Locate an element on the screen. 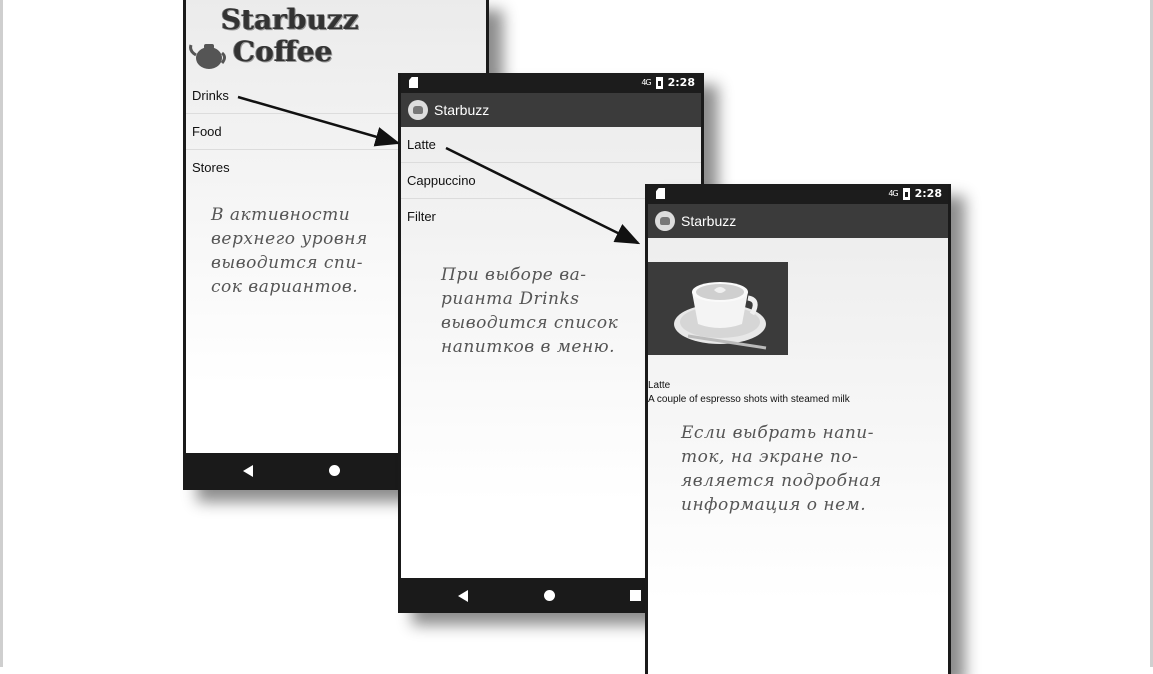  latte-photo is located at coordinates (718, 308).